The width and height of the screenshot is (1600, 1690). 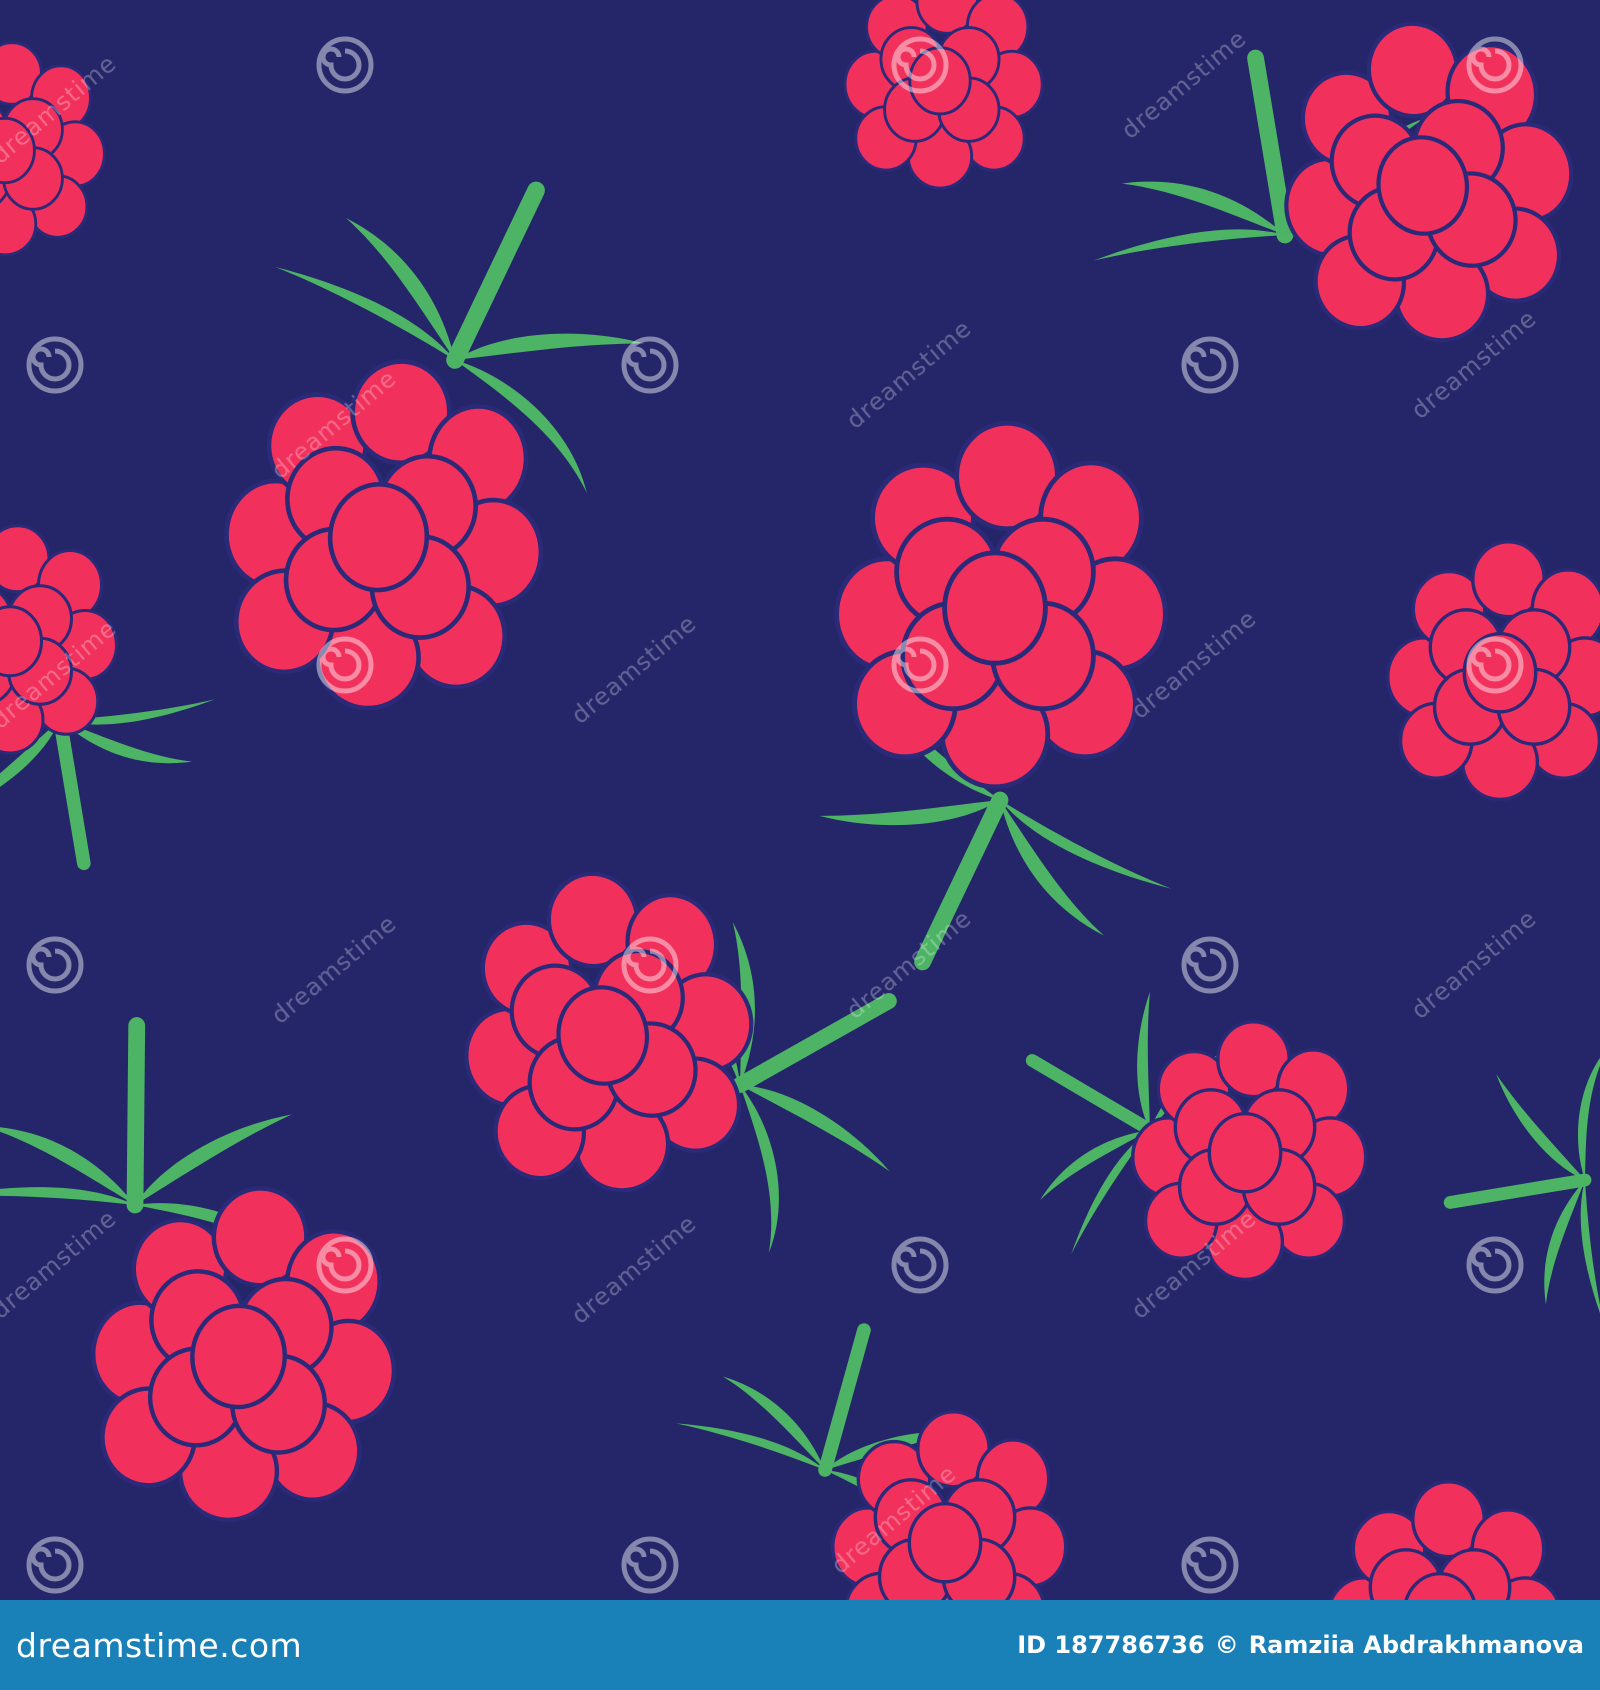 What do you see at coordinates (1493, 671) in the screenshot?
I see `raspberry-right-edge` at bounding box center [1493, 671].